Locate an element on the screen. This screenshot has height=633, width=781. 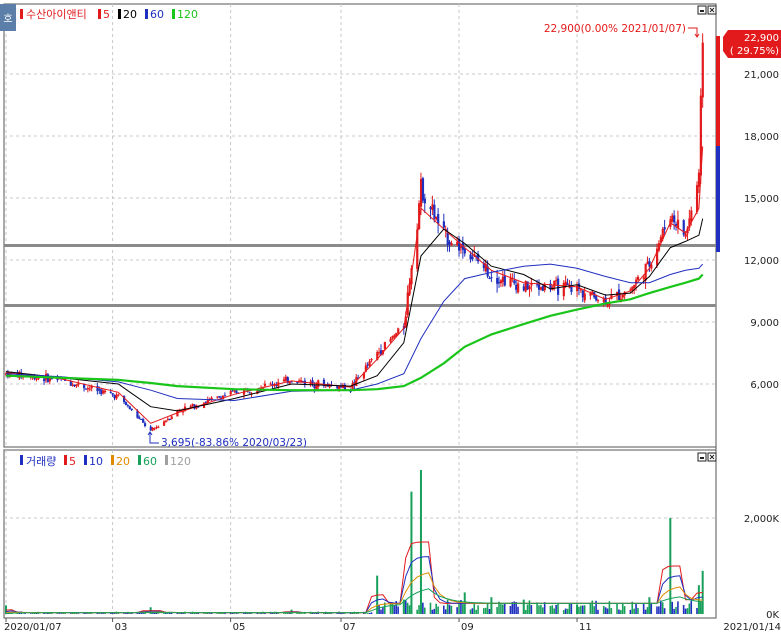
volume-legend-chip is located at coordinates (21, 460).